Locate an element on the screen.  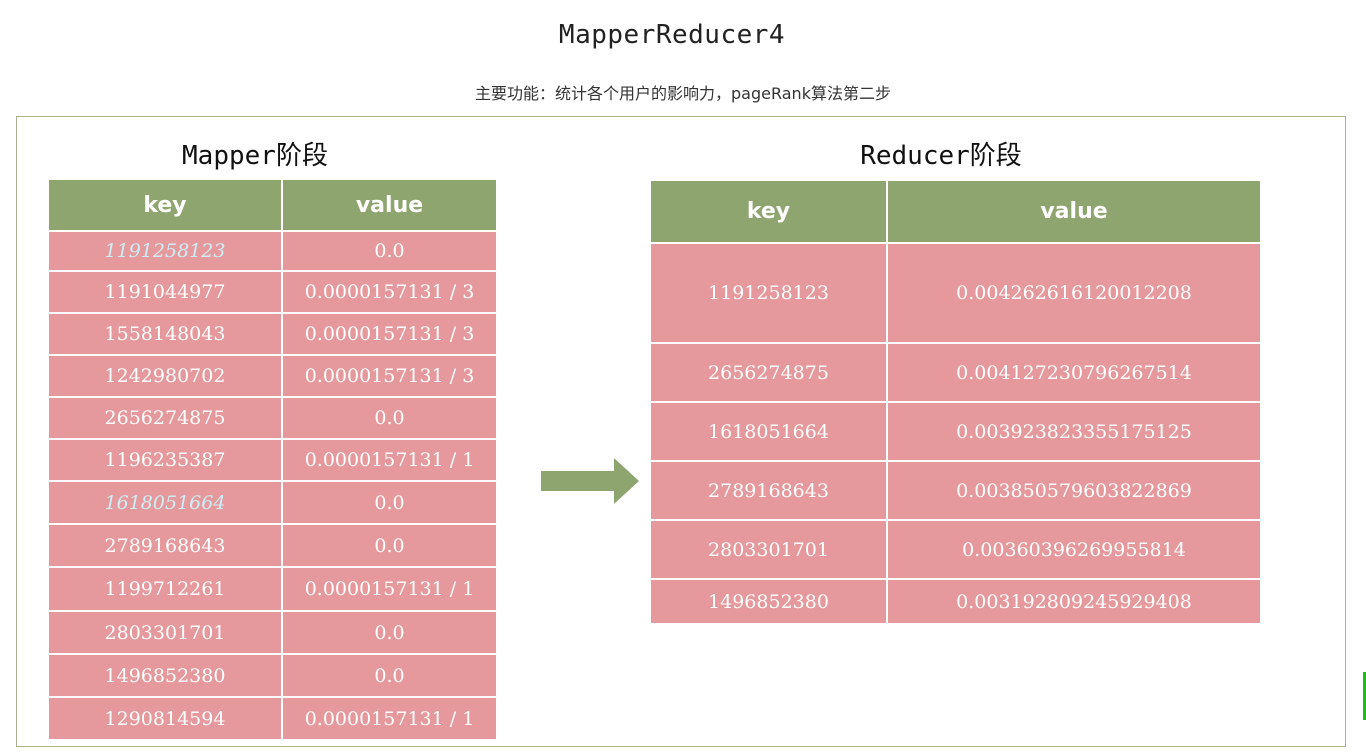
reducer-value-header: value is located at coordinates (1074, 211).